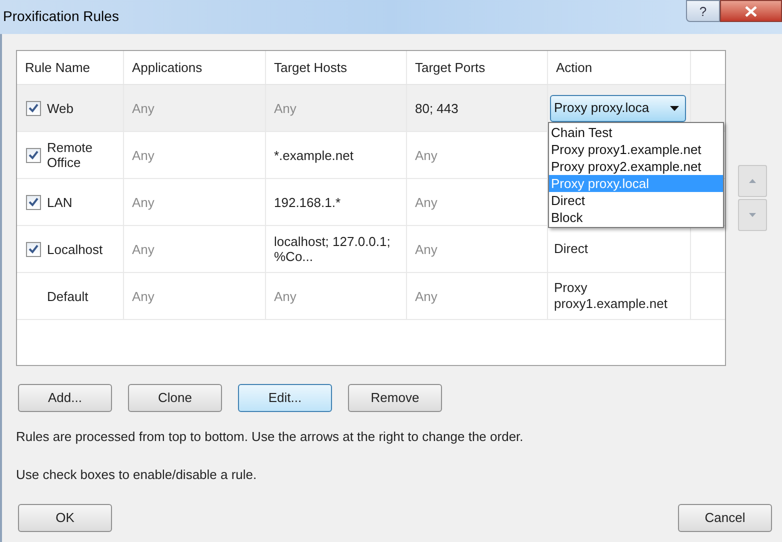 The image size is (782, 542). I want to click on column-header: Action, so click(574, 68).